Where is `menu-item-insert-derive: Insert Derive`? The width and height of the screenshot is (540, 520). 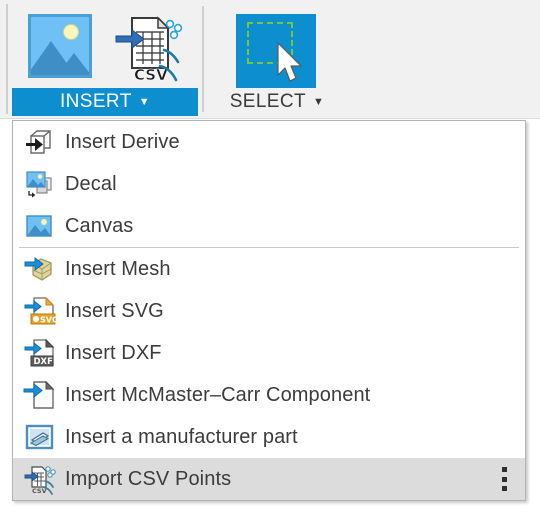
menu-item-insert-derive: Insert Derive is located at coordinates (269, 142).